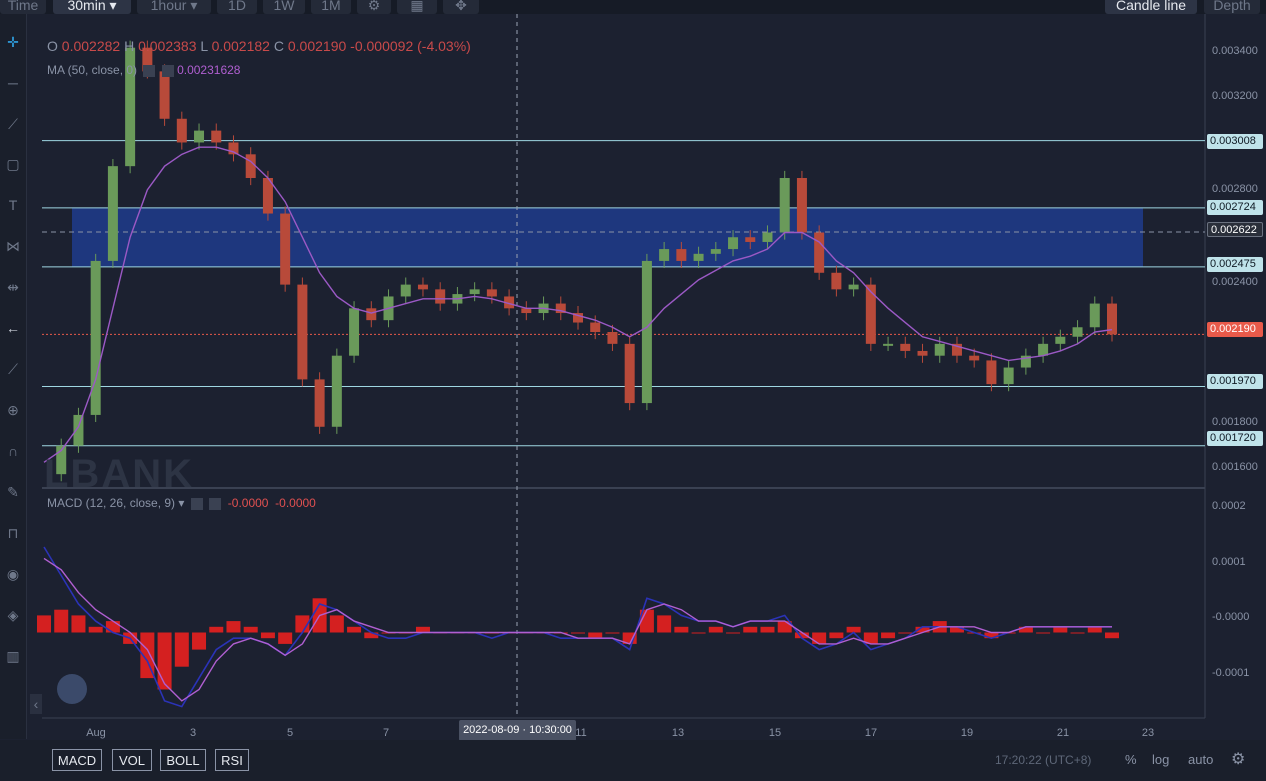  What do you see at coordinates (204, 46) in the screenshot?
I see `ohlc-low-label: L` at bounding box center [204, 46].